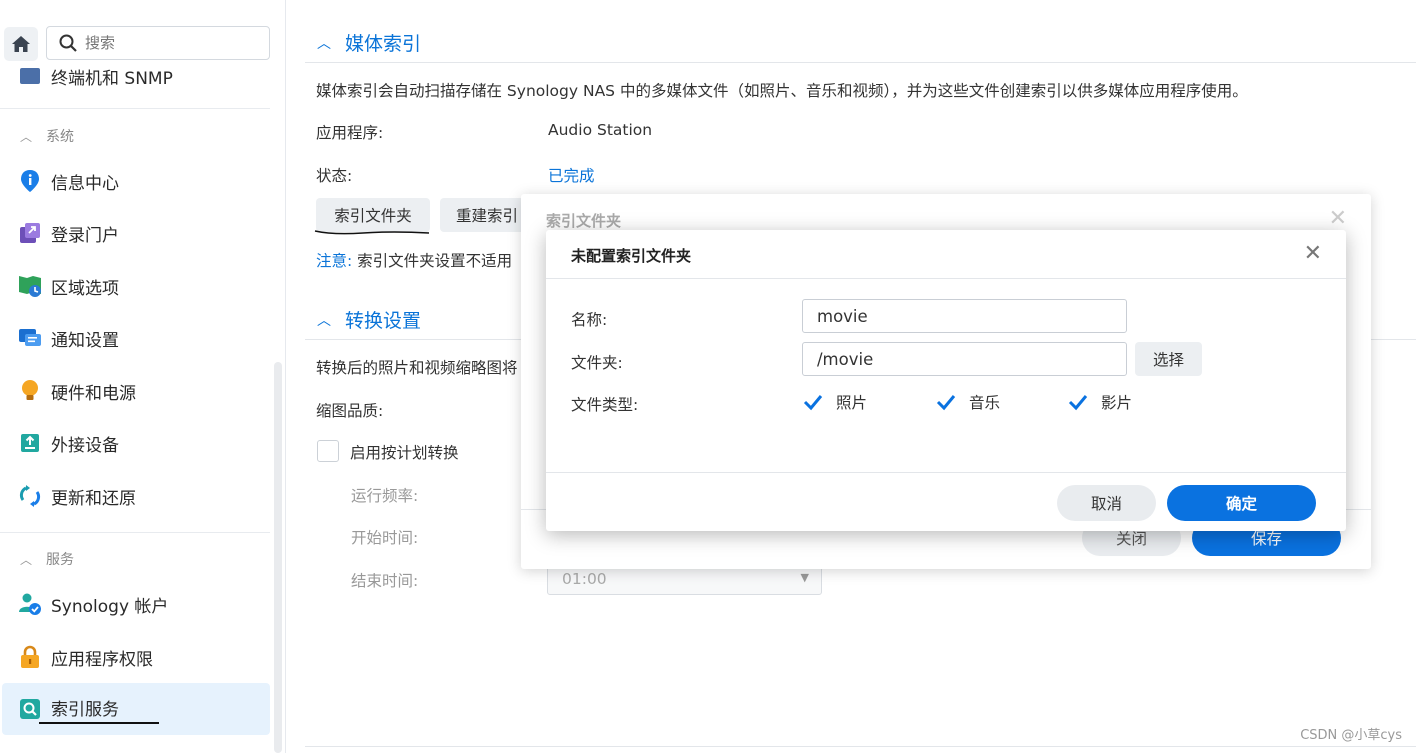  What do you see at coordinates (30, 496) in the screenshot?
I see `update-icon` at bounding box center [30, 496].